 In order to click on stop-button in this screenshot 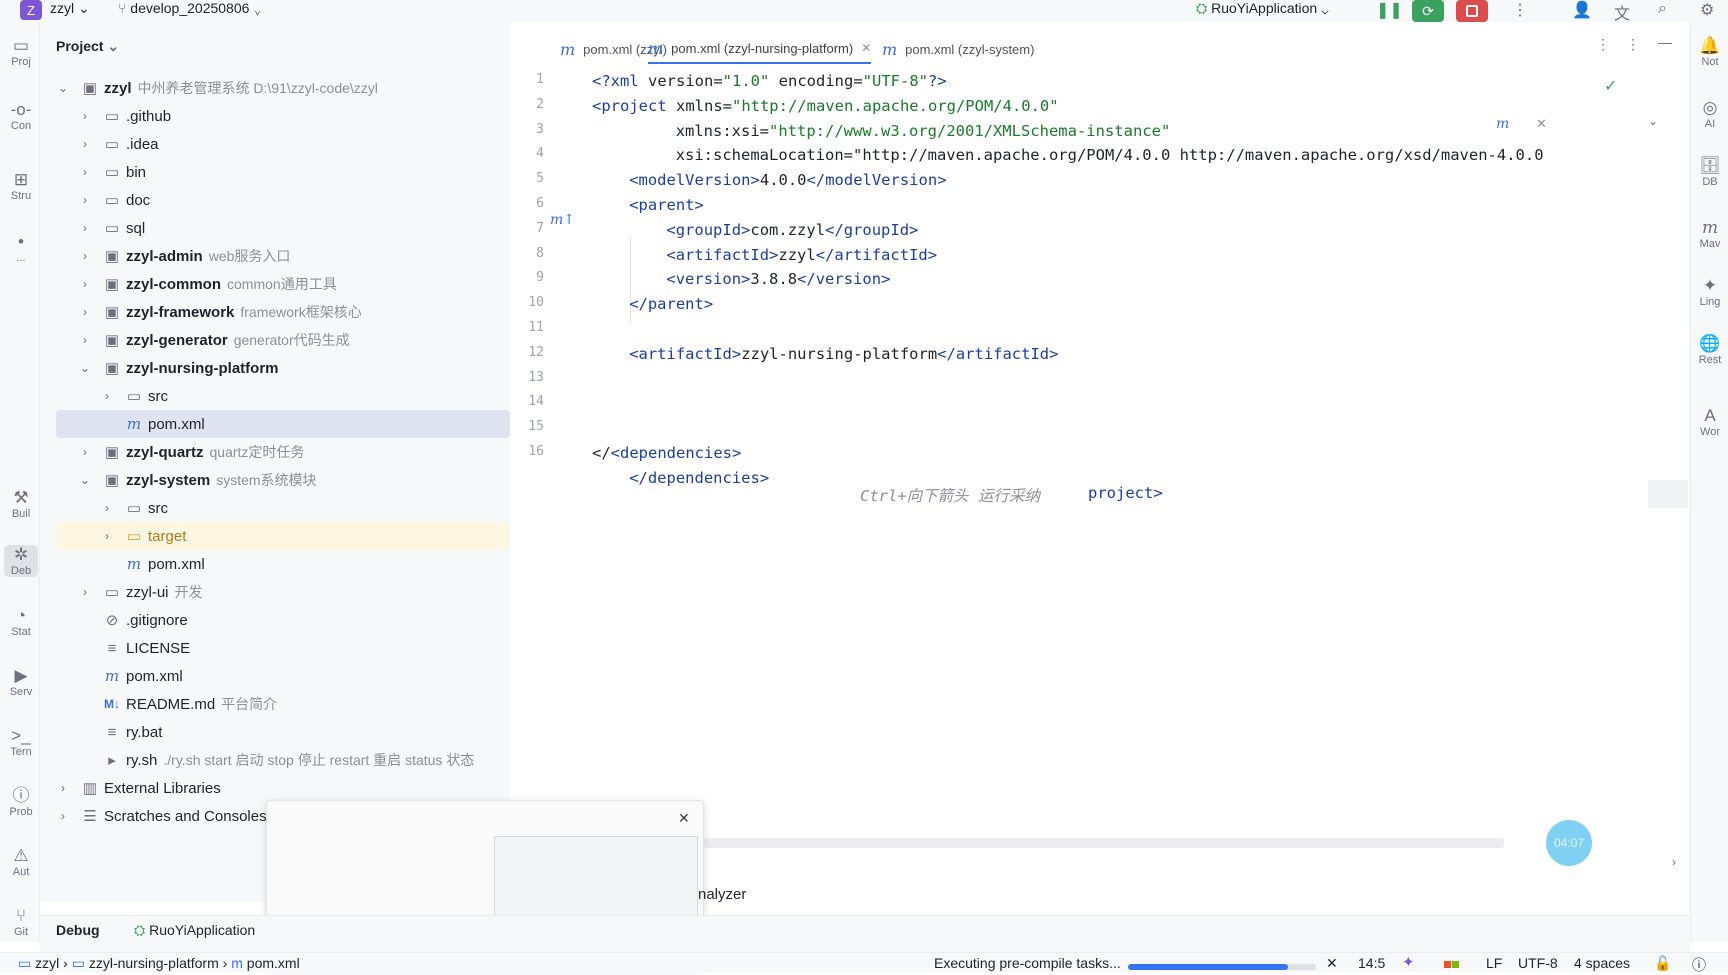, I will do `click(1472, 11)`.